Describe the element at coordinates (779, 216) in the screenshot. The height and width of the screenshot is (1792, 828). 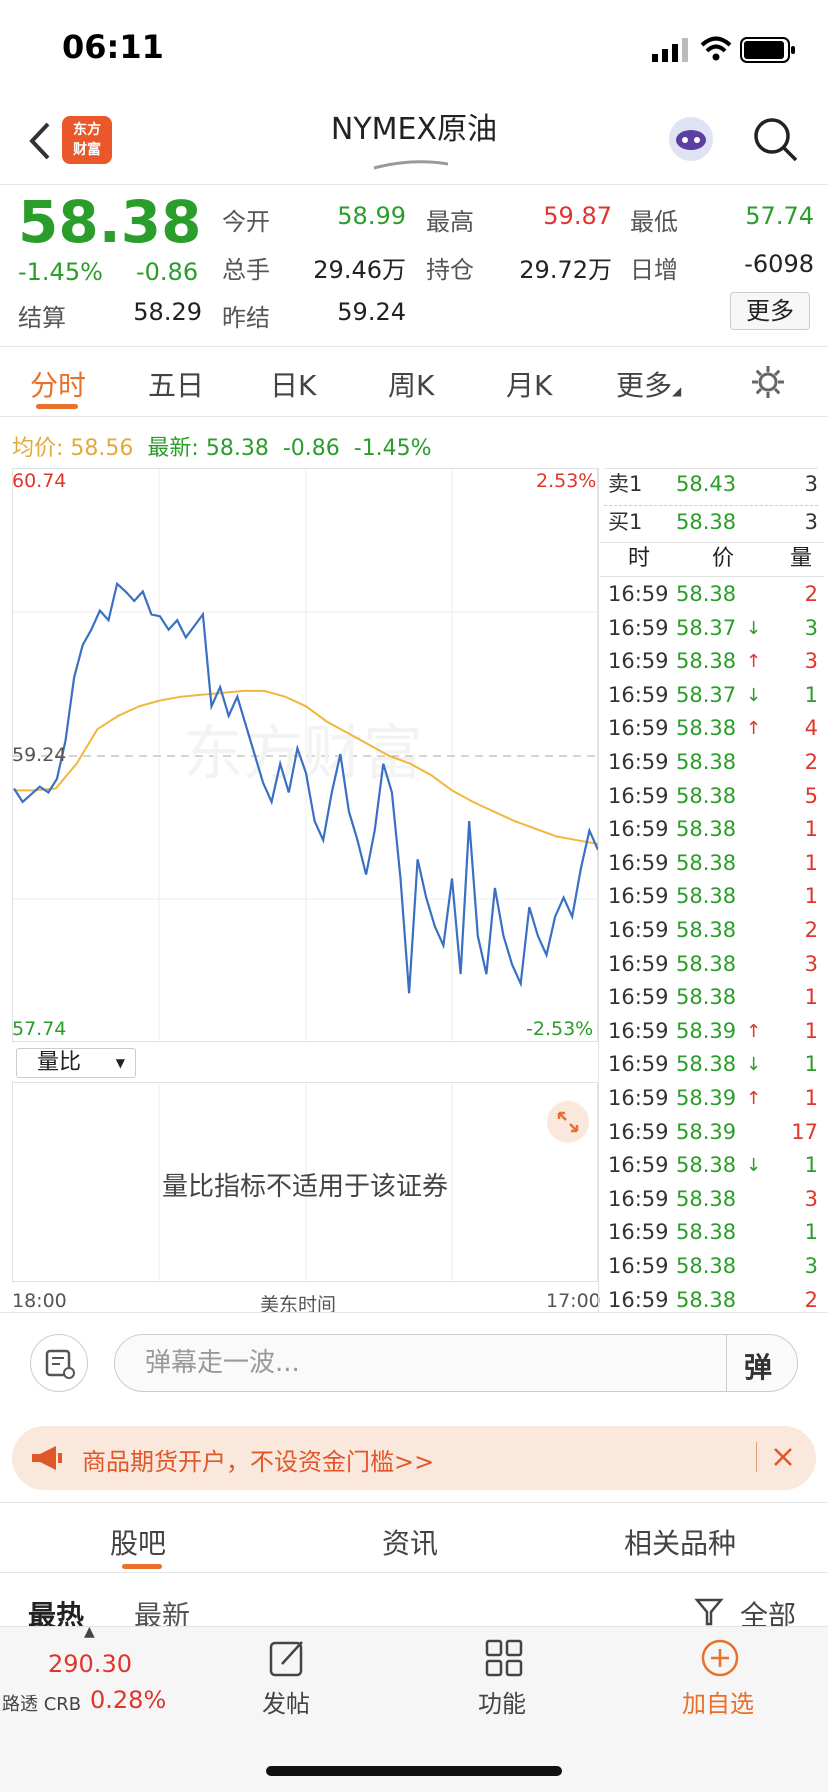
I see `low-value: 57.74` at that location.